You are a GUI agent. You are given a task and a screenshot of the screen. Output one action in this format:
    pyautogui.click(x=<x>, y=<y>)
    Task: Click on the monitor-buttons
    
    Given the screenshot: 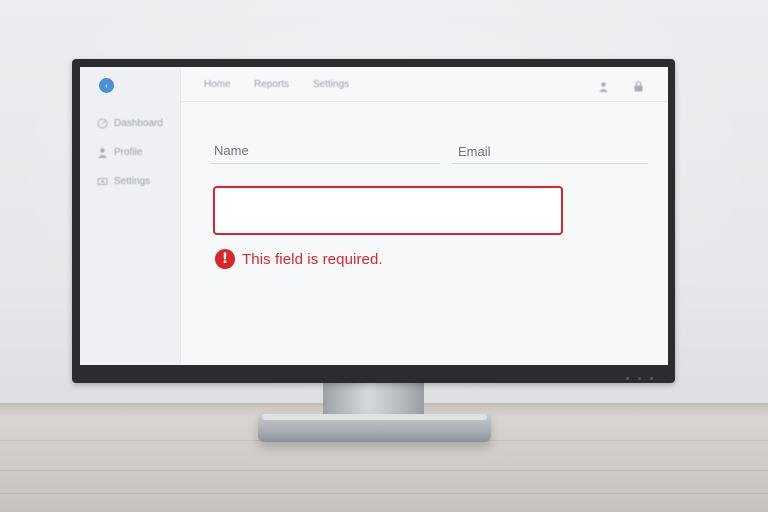 What is the action you would take?
    pyautogui.click(x=639, y=378)
    